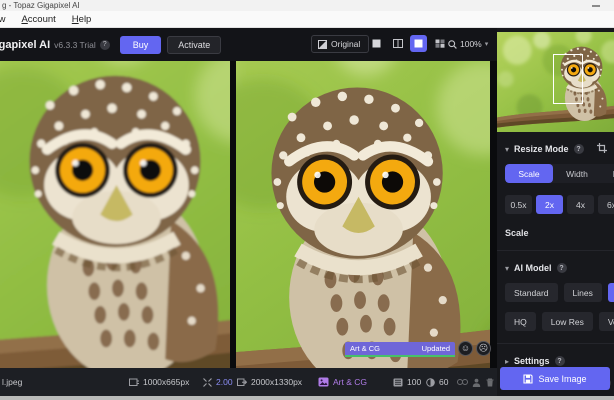  What do you see at coordinates (41, 5) in the screenshot?
I see `window-title: g - Topaz Gigapixel AI` at bounding box center [41, 5].